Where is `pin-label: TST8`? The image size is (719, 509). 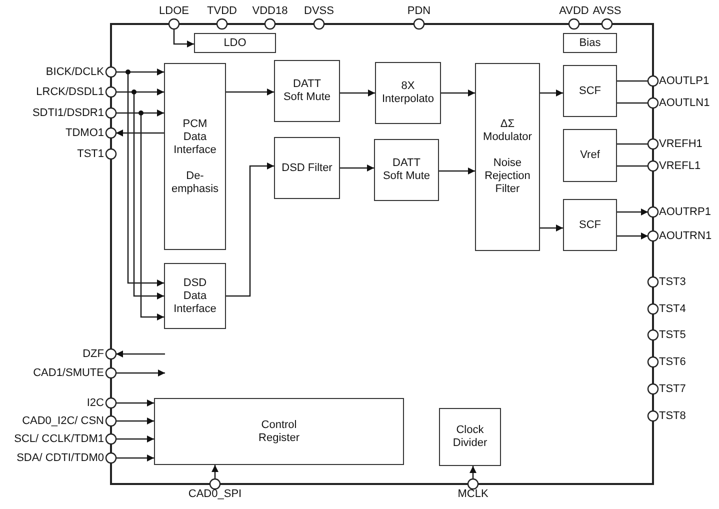 pin-label: TST8 is located at coordinates (672, 416).